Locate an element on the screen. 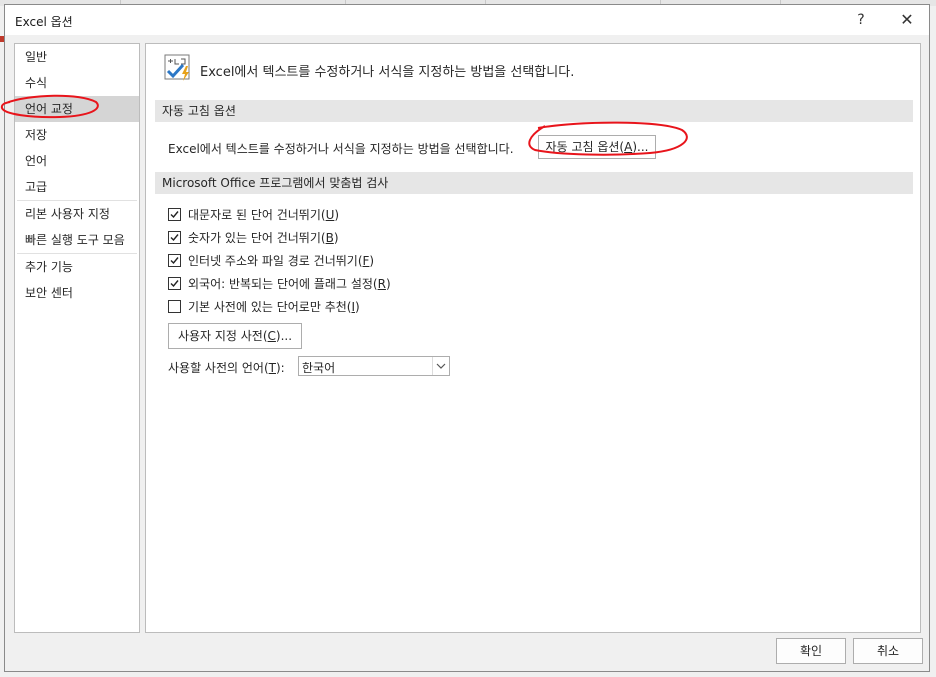 Image resolution: width=936 pixels, height=677 pixels. background-edge-marker is located at coordinates (2, 39).